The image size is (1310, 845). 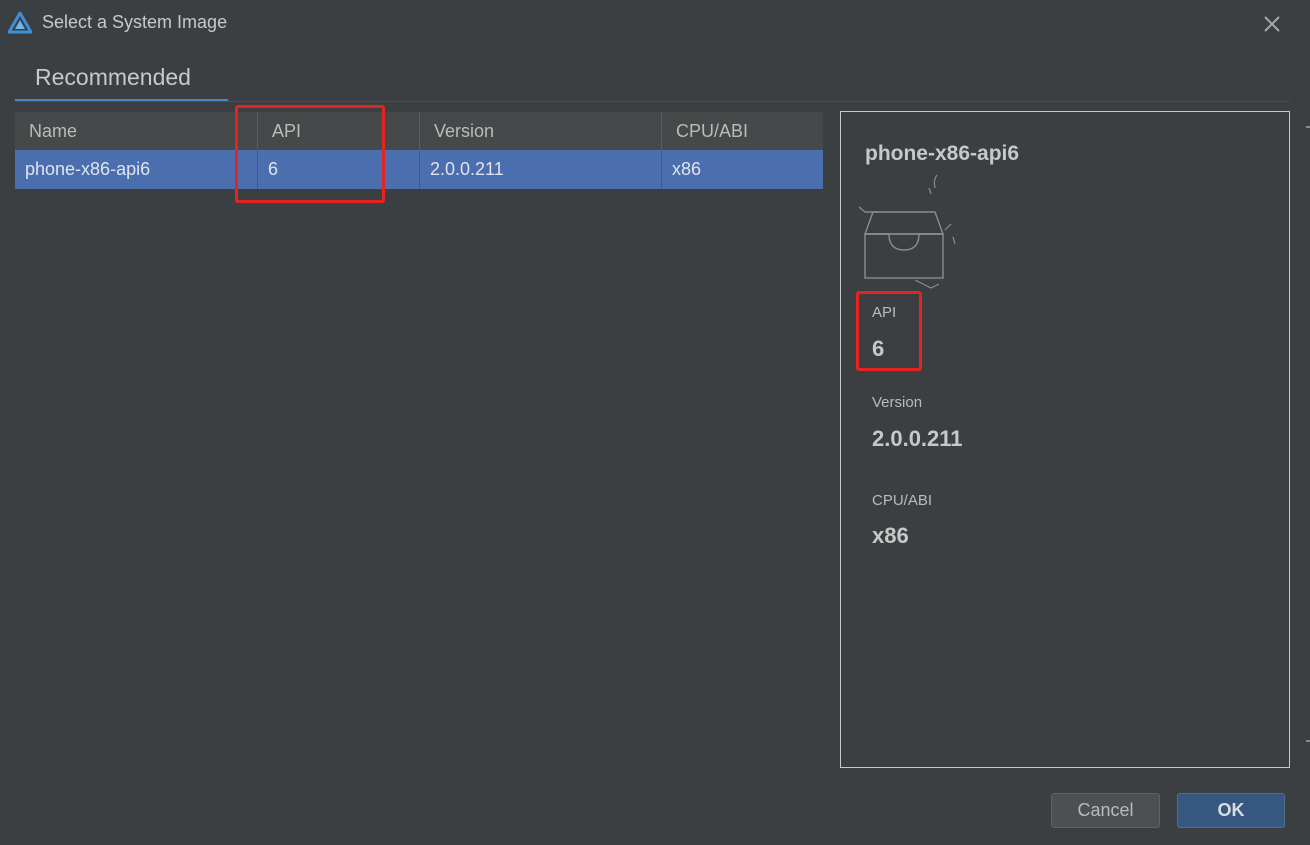 I want to click on tab-recommended-label: Recommended, so click(x=113, y=77).